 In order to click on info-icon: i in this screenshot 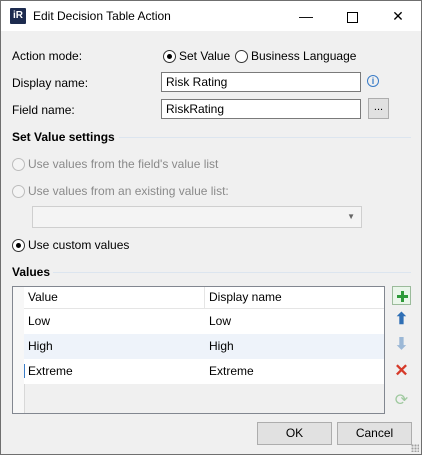, I will do `click(373, 81)`.